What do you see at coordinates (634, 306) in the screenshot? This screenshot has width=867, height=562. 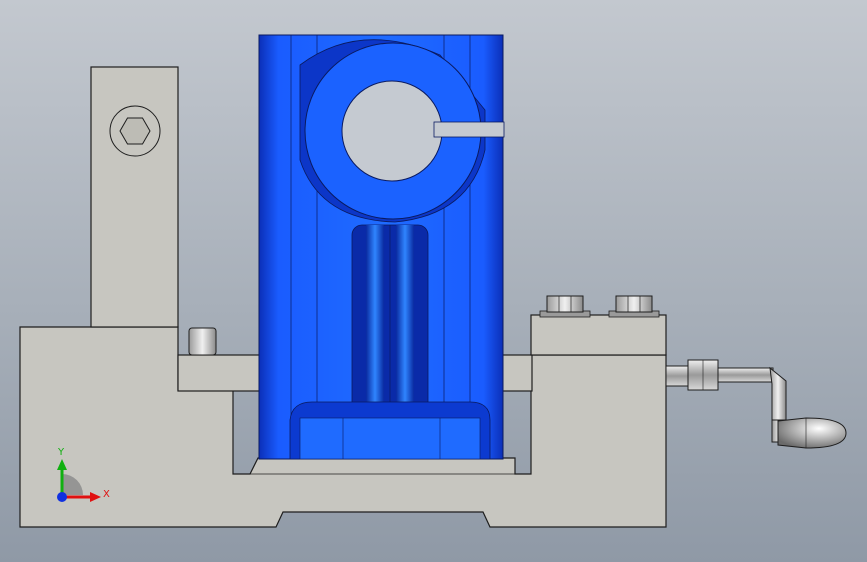 I see `hex-bolt-right` at bounding box center [634, 306].